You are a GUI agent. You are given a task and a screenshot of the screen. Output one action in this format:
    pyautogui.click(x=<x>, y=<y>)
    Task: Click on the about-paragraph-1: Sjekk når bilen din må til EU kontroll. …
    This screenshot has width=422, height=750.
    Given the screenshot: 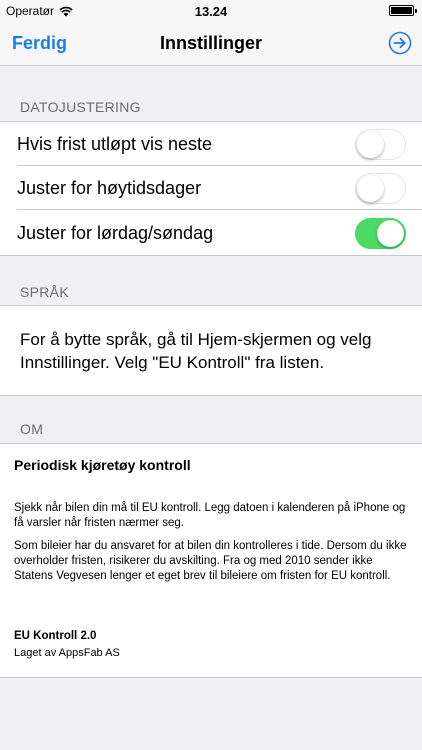 What is the action you would take?
    pyautogui.click(x=210, y=515)
    